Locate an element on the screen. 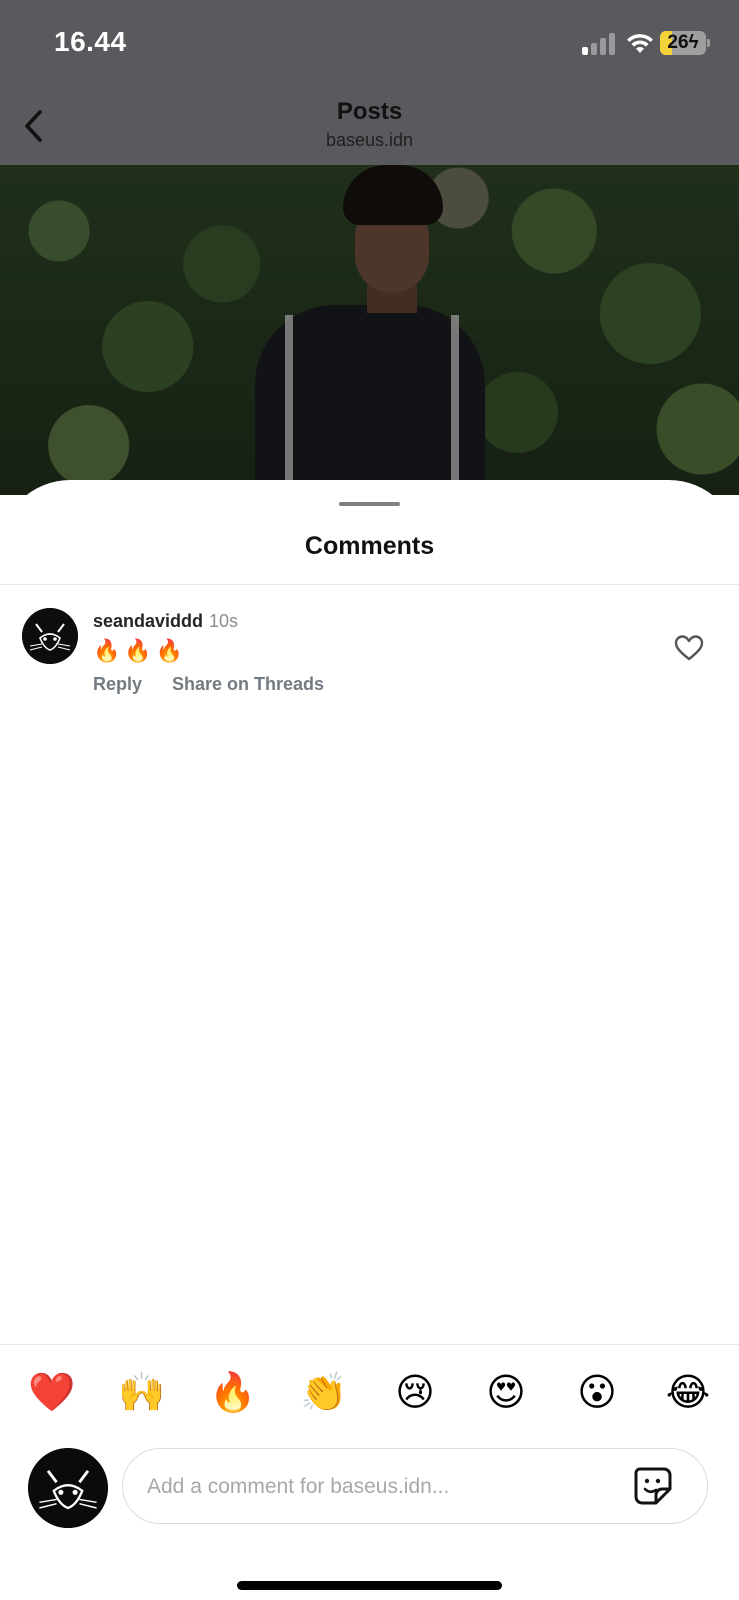 The width and height of the screenshot is (739, 1600). reaction-surprised: 😮 is located at coordinates (597, 1393).